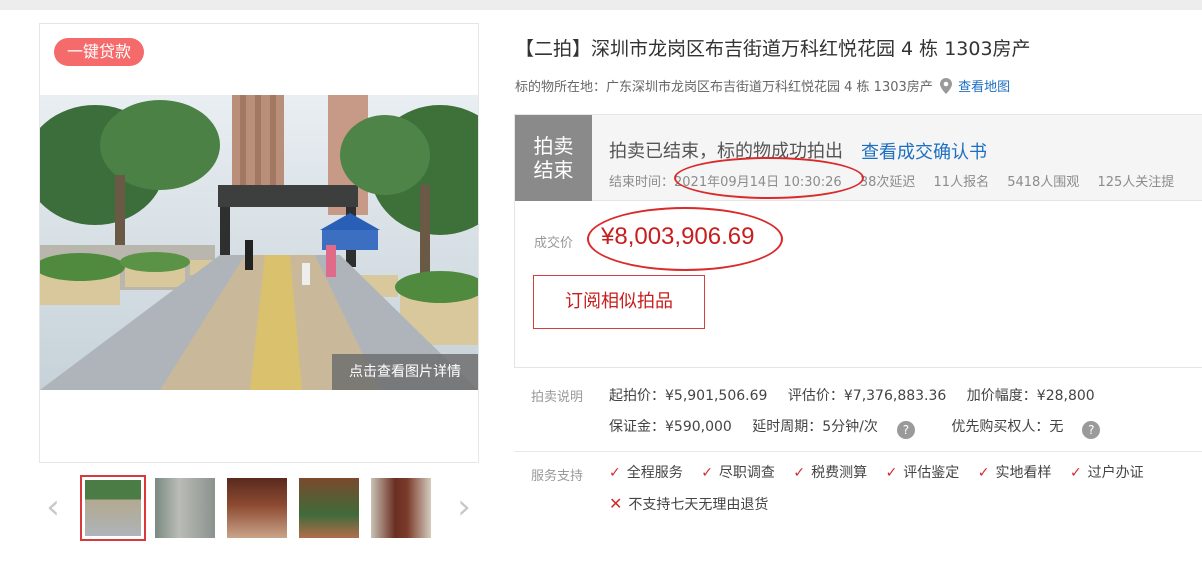  What do you see at coordinates (1136, 182) in the screenshot?
I see `follower-count: 125人关注提` at bounding box center [1136, 182].